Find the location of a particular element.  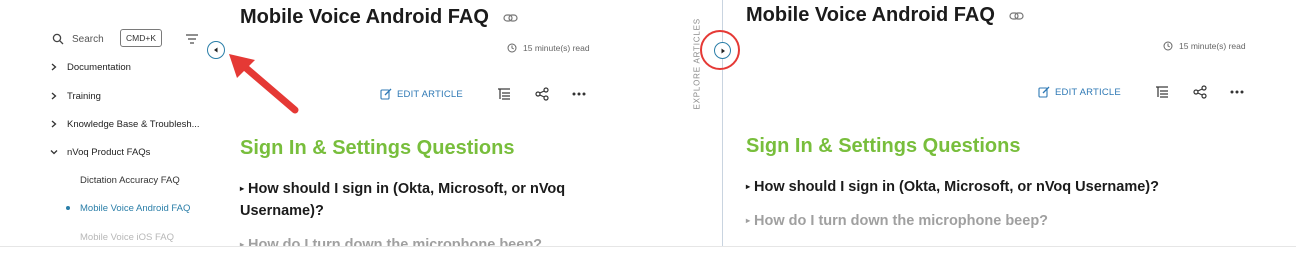

active-indicator-dot is located at coordinates (68, 208).